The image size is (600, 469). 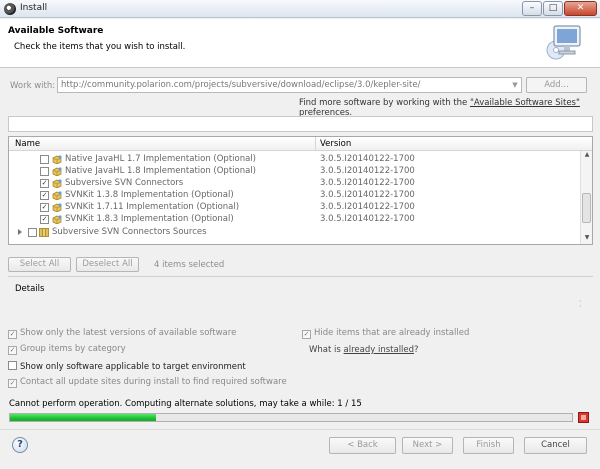 What do you see at coordinates (149, 219) in the screenshot?
I see `row-name: SVNKit 1.8.3 Implementation (Optional)` at bounding box center [149, 219].